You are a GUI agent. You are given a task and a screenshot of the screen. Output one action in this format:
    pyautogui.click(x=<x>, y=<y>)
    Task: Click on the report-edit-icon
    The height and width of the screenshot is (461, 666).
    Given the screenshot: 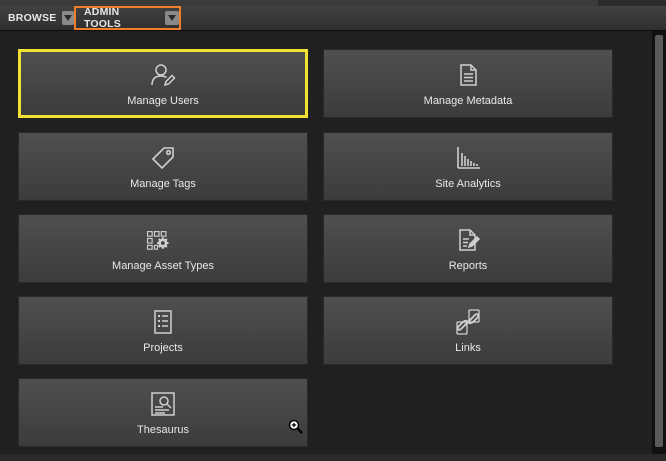 What is the action you would take?
    pyautogui.click(x=468, y=240)
    